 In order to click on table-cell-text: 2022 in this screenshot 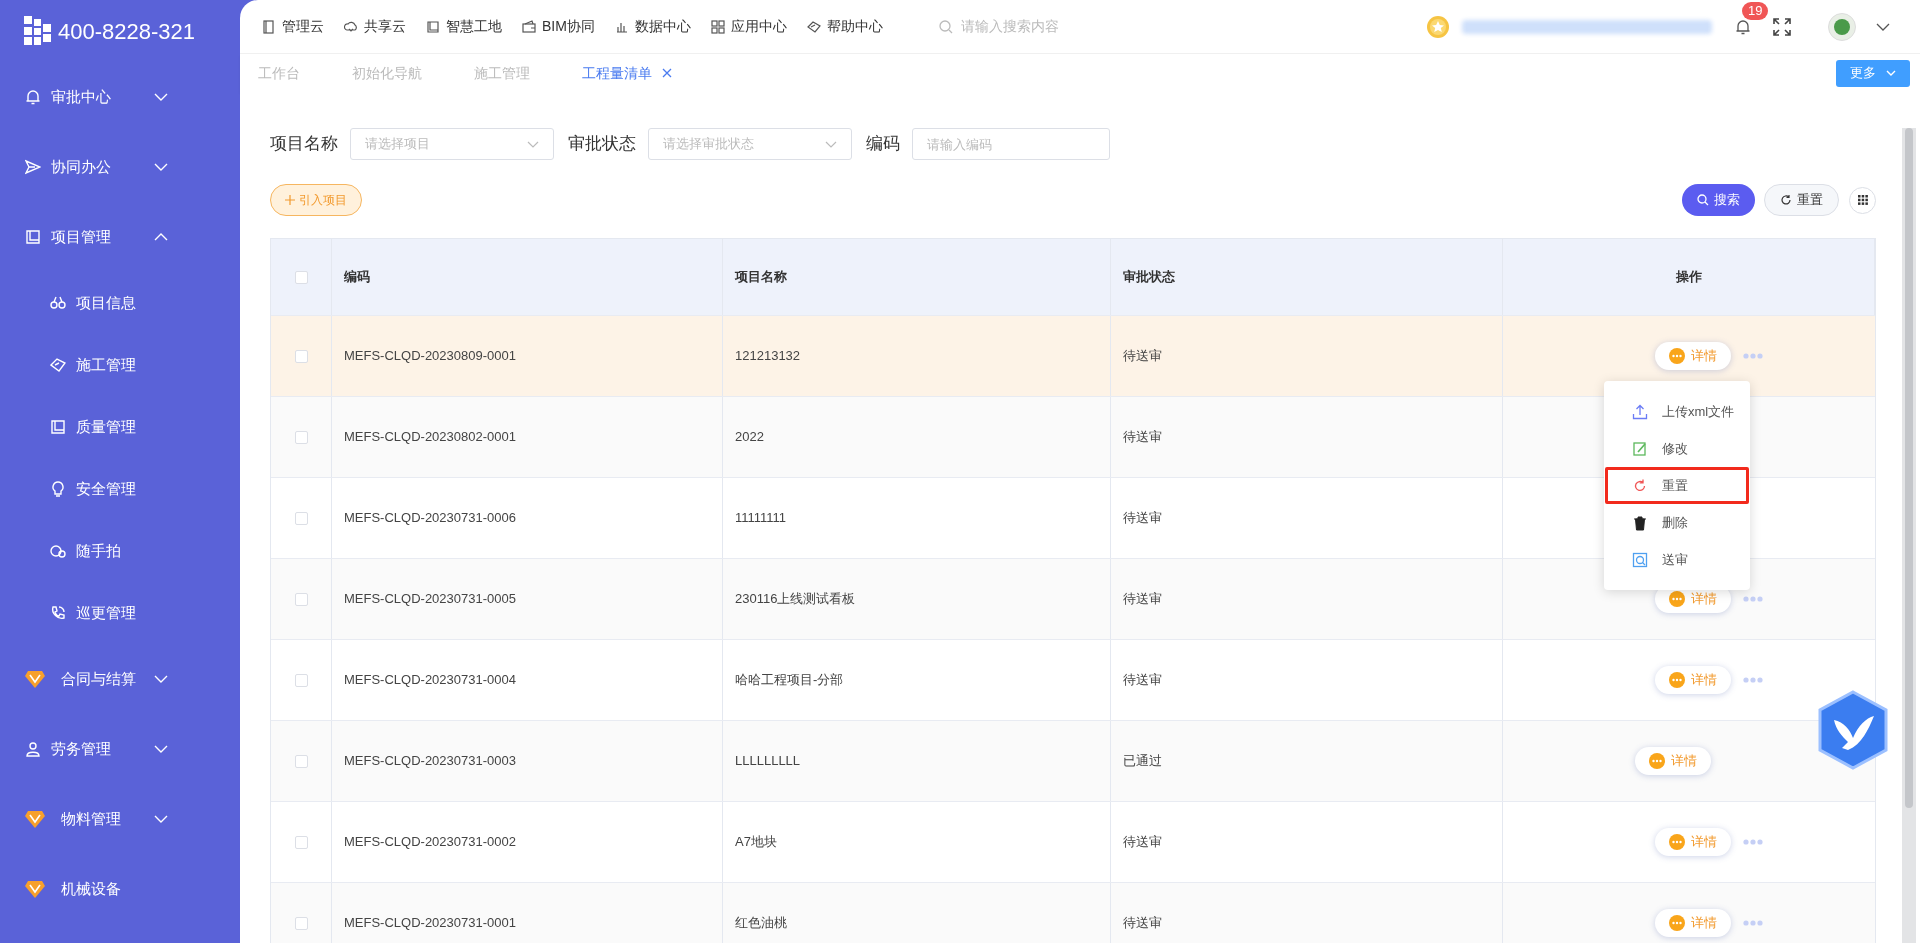, I will do `click(749, 437)`.